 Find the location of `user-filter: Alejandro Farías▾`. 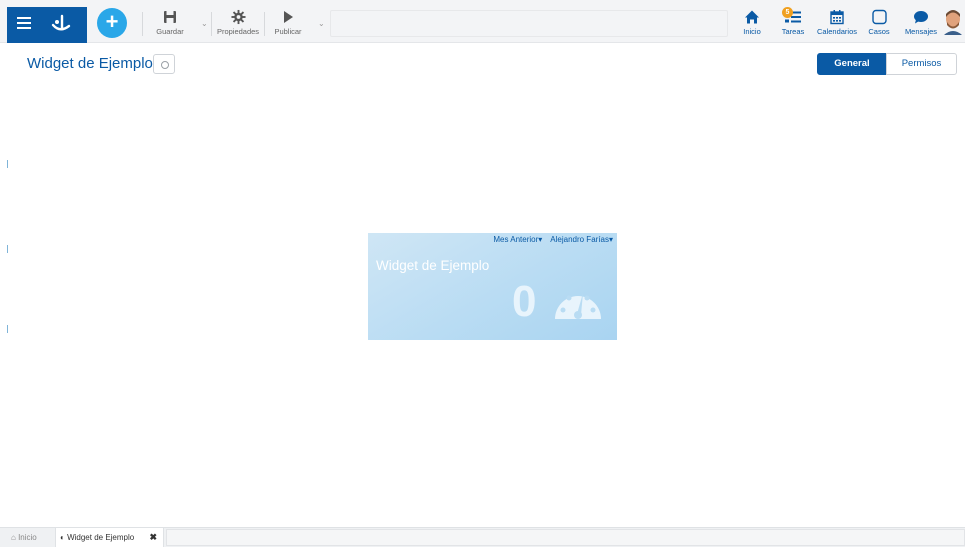

user-filter: Alejandro Farías▾ is located at coordinates (579, 239).